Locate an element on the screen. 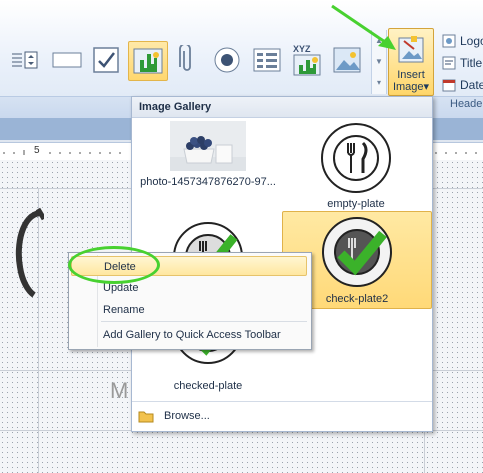 This screenshot has width=483, height=473. insert-image-label-line2: Image is located at coordinates (408, 87).